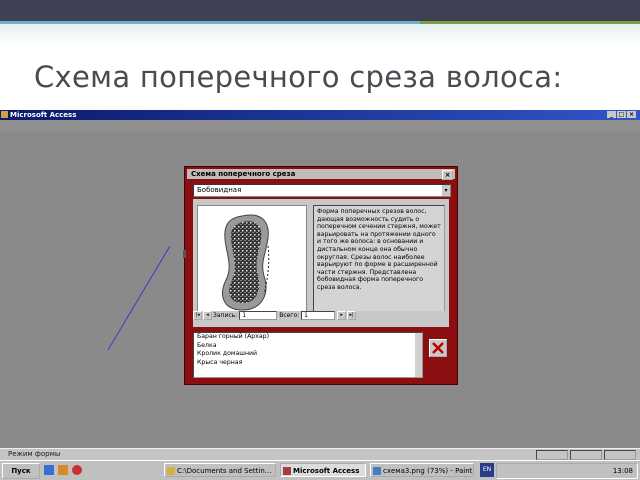 This screenshot has width=640, height=480. What do you see at coordinates (63, 470) in the screenshot?
I see `explorer-icon` at bounding box center [63, 470].